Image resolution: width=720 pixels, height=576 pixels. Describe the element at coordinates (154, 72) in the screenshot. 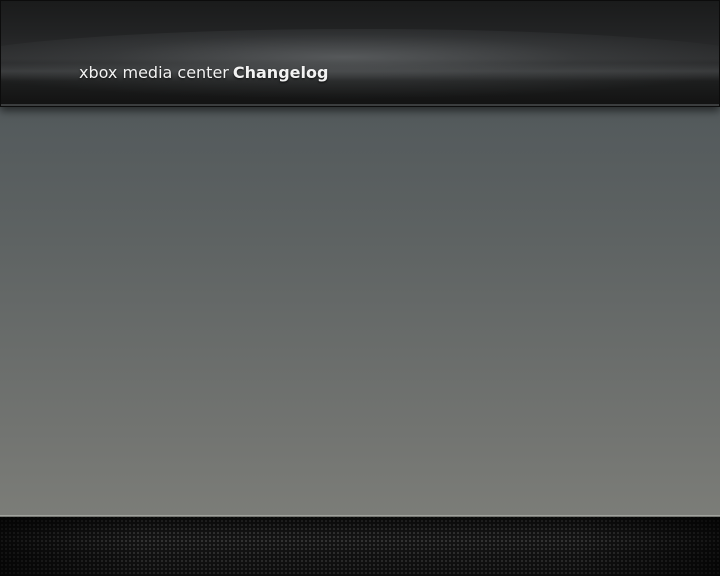

I see `app-name: xbox media center` at that location.